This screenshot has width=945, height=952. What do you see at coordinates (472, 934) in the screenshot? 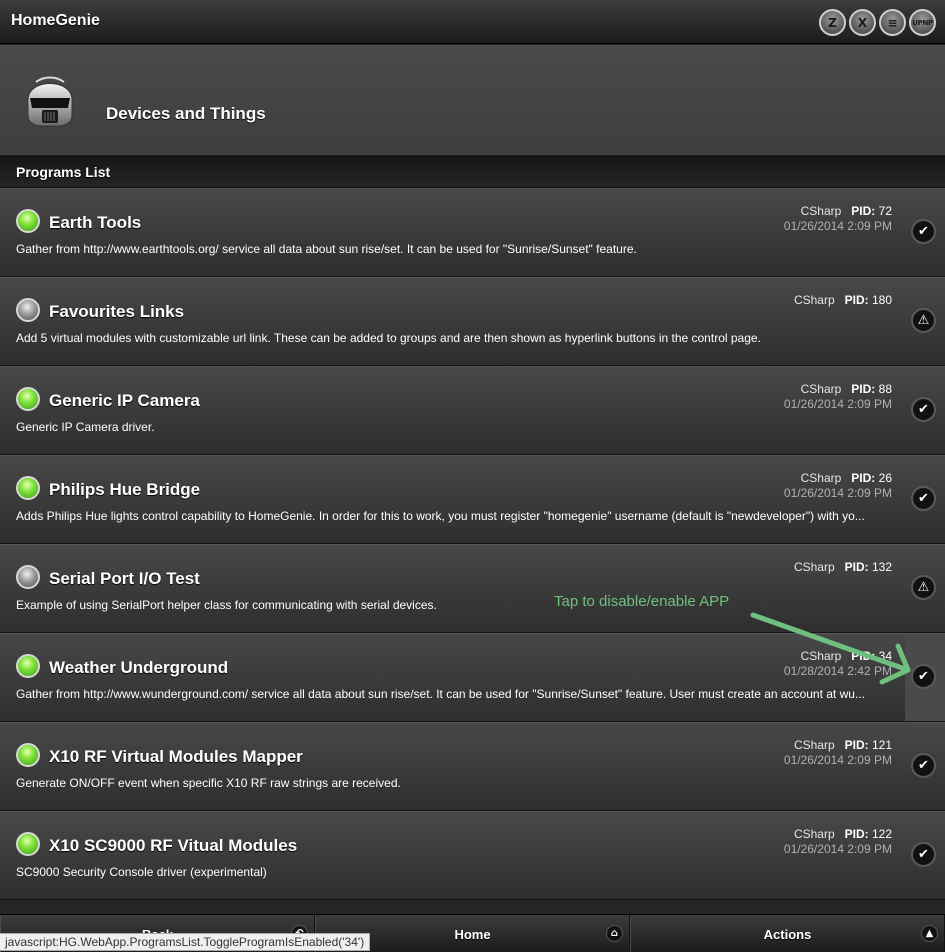
I see `home-label: Home` at bounding box center [472, 934].